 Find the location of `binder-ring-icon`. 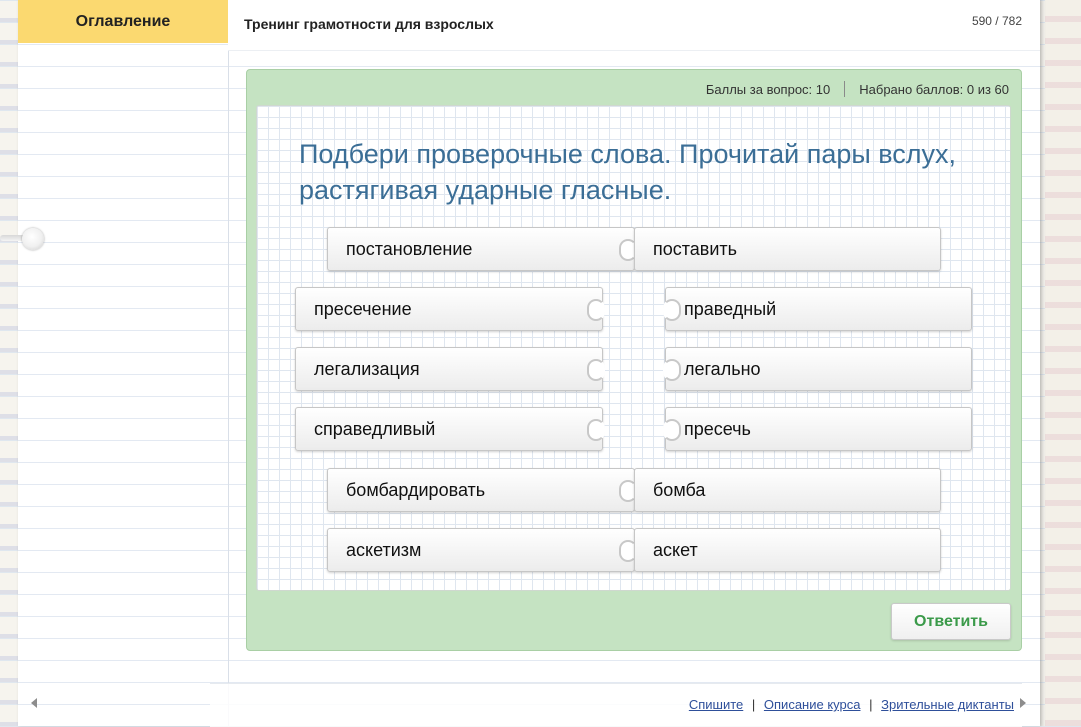

binder-ring-icon is located at coordinates (33, 239).